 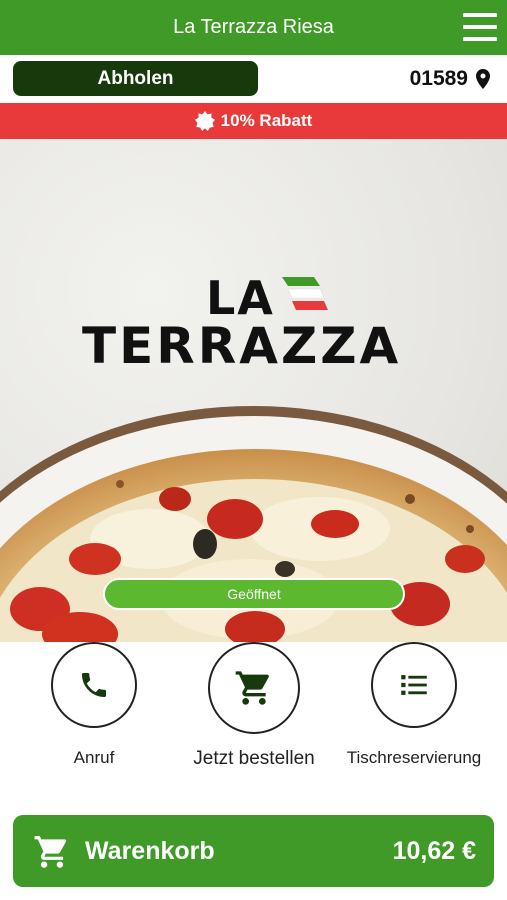 I want to click on app-title: La Terrazza Riesa, so click(x=253, y=27).